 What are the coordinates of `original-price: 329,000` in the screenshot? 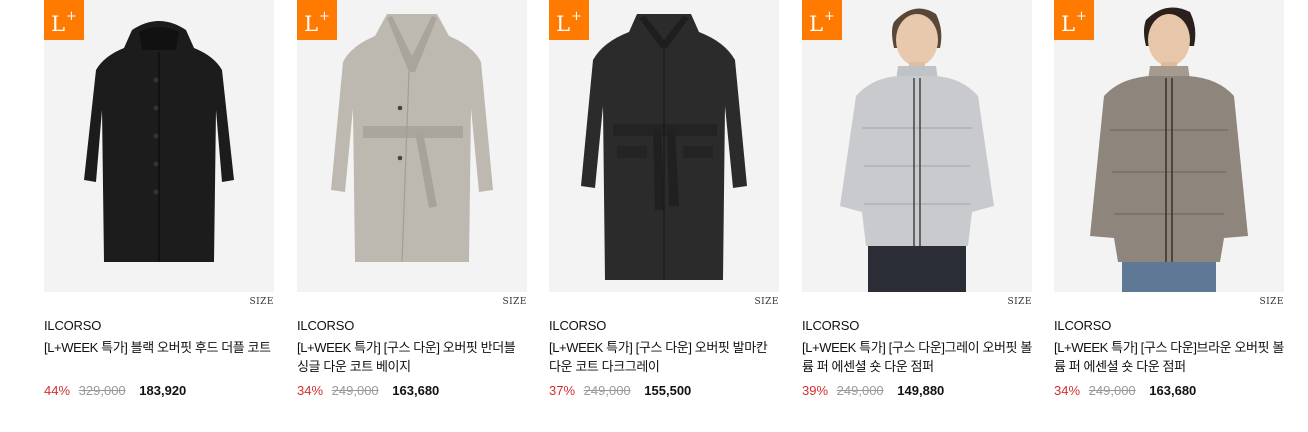 It's located at (102, 390).